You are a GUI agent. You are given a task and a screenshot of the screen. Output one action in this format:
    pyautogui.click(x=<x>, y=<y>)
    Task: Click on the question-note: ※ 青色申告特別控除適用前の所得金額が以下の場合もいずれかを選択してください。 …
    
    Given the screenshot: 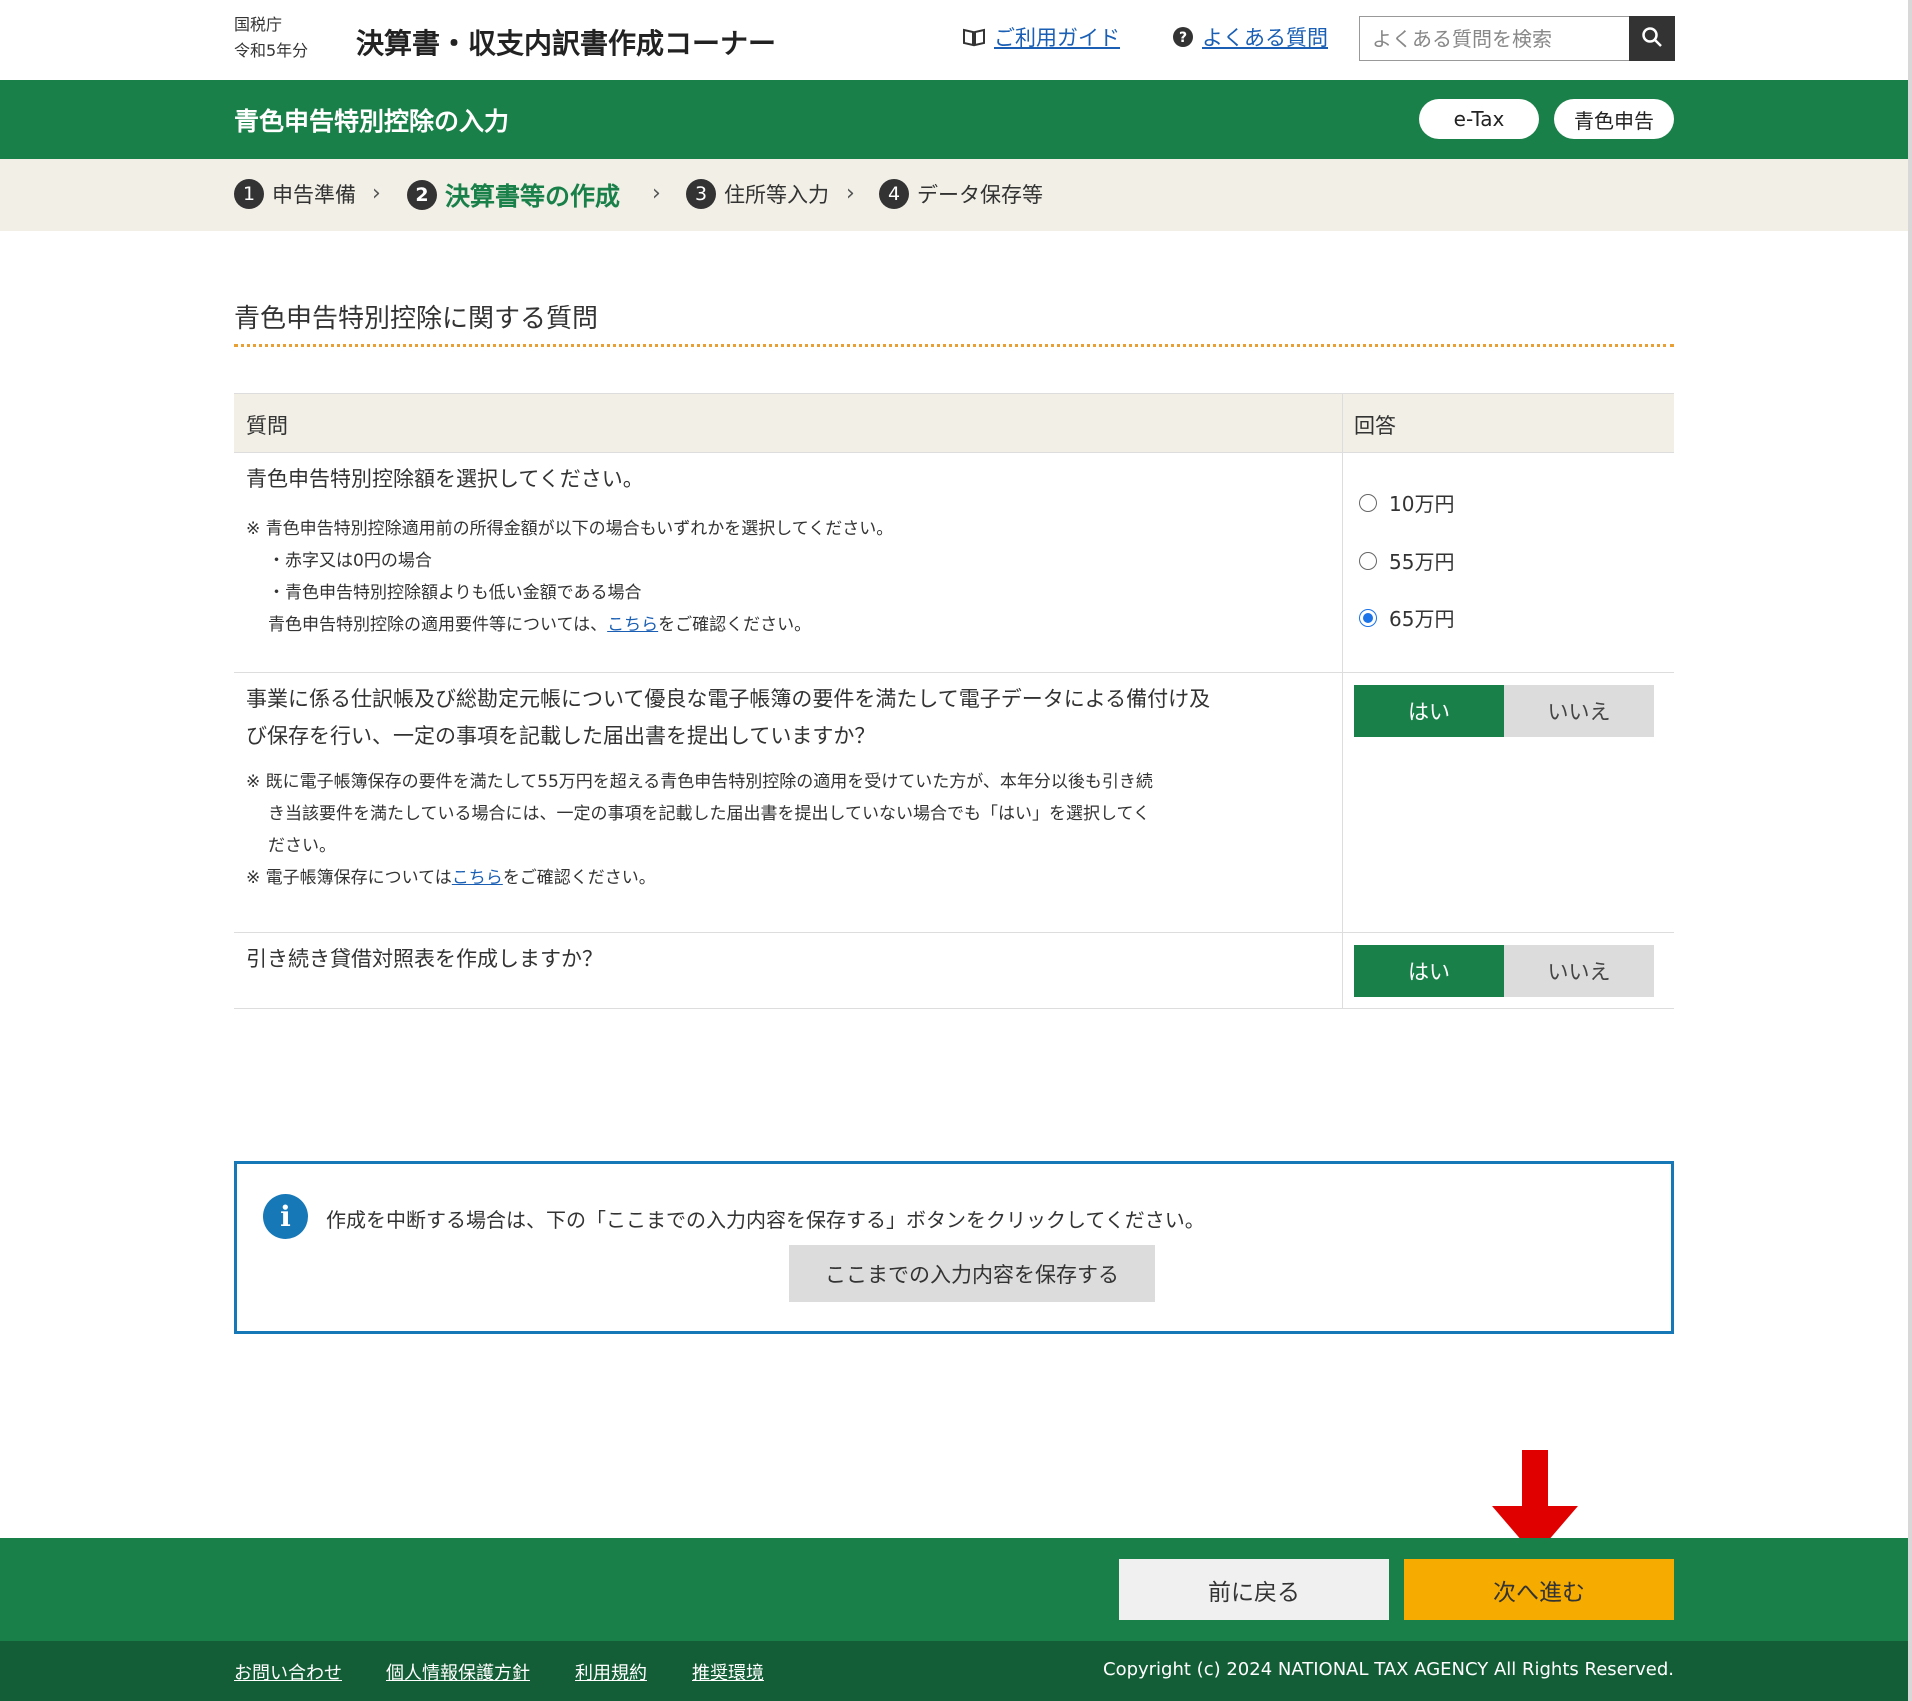 What is the action you would take?
    pyautogui.click(x=569, y=577)
    